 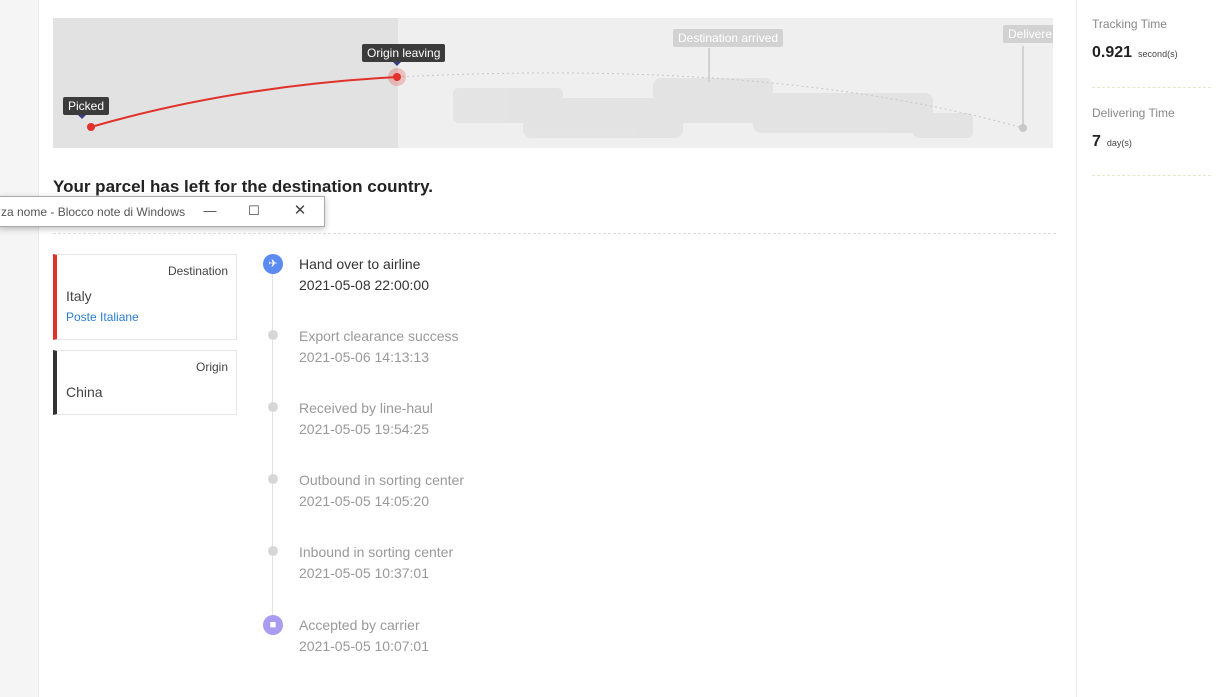 I want to click on destination-card-type: Destination, so click(x=197, y=271).